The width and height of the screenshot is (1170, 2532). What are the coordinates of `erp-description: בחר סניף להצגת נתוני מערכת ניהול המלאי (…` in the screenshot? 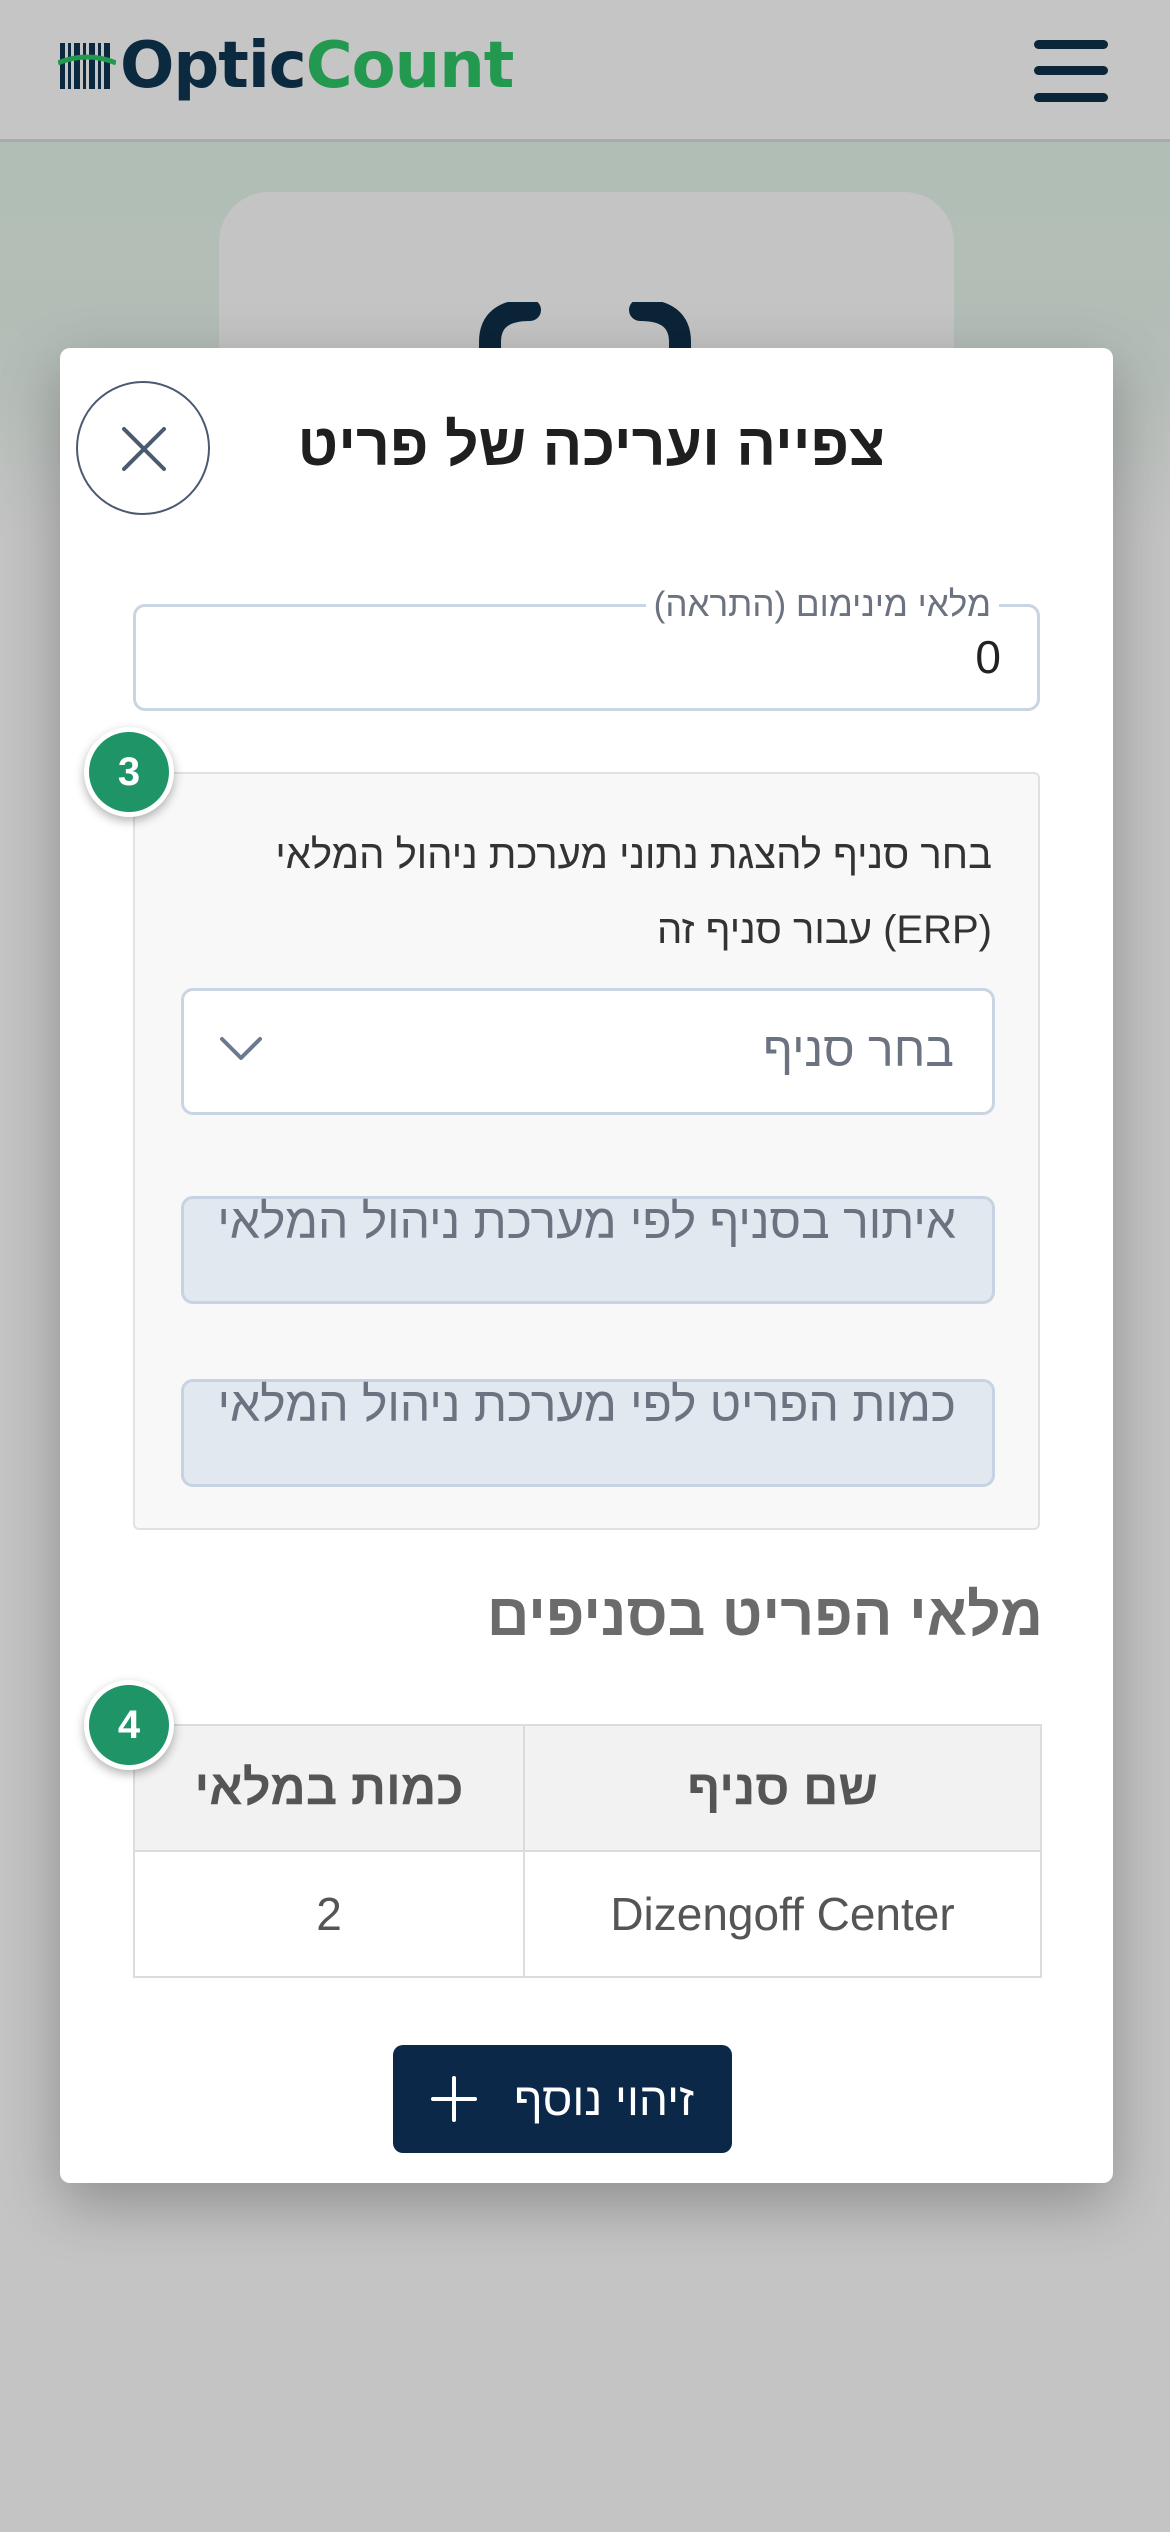 It's located at (633, 892).